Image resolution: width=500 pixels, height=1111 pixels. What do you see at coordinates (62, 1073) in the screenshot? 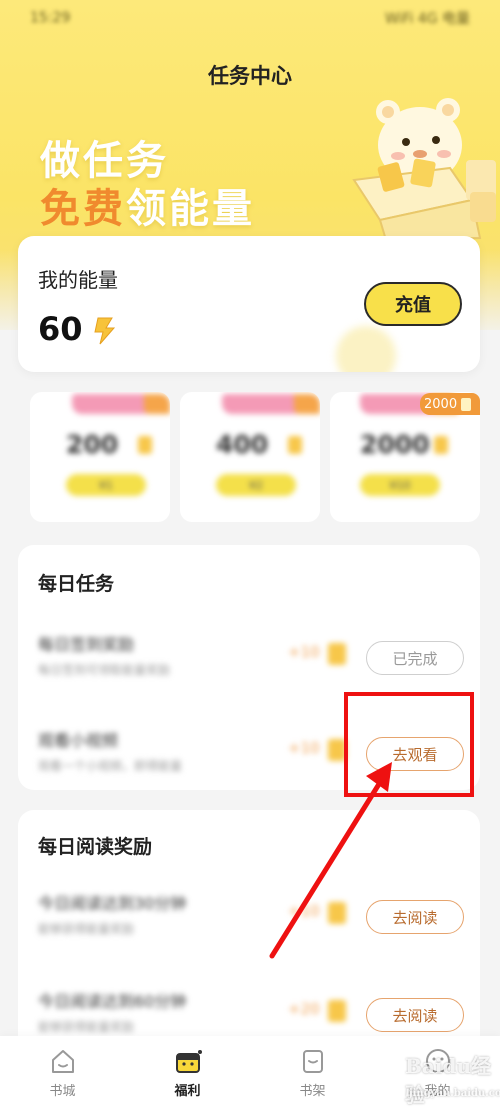
I see `tab-bookstore: 书城` at bounding box center [62, 1073].